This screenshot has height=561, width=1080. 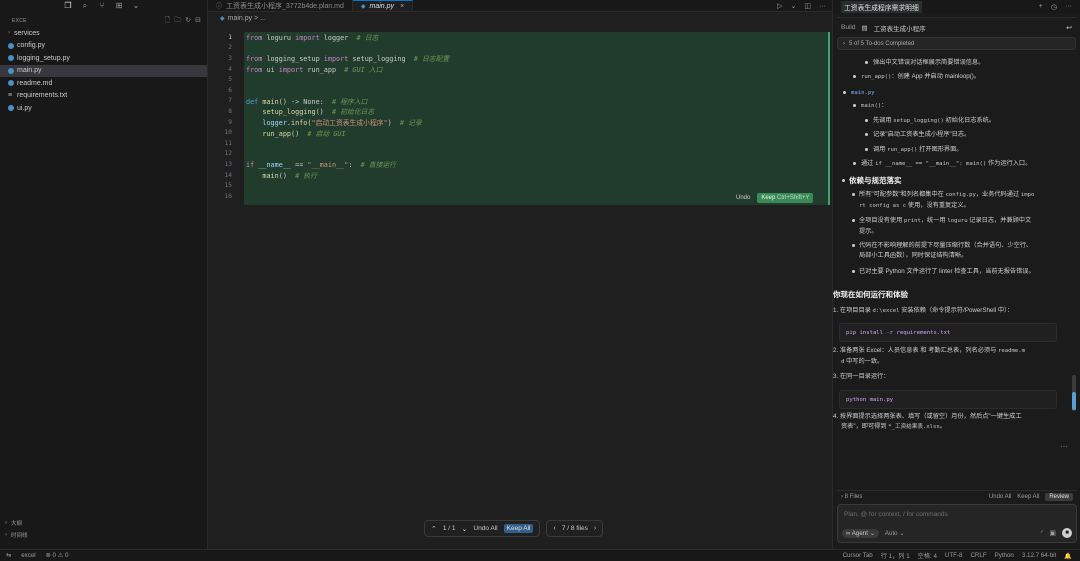 I want to click on tree-item-config: config.py, so click(x=103, y=46).